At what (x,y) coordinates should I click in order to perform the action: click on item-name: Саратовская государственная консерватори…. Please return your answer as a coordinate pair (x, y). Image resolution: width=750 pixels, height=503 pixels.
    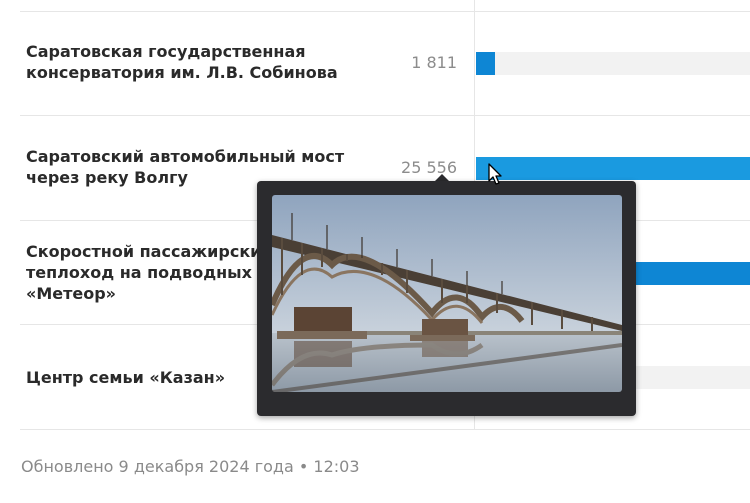
    Looking at the image, I should click on (182, 62).